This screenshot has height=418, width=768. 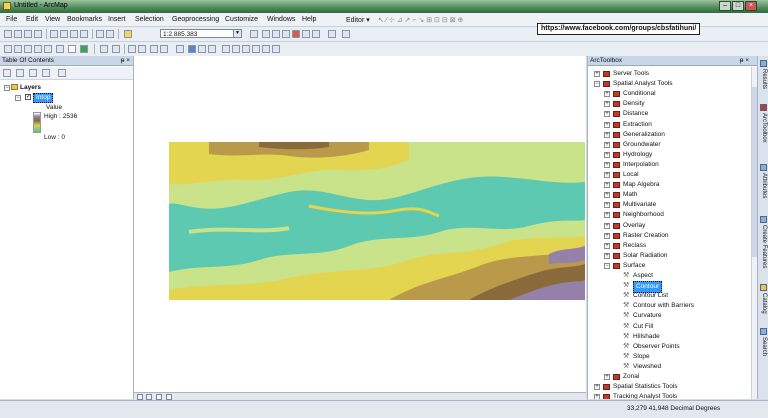 I want to click on python-window-icon, so click(x=306, y=34).